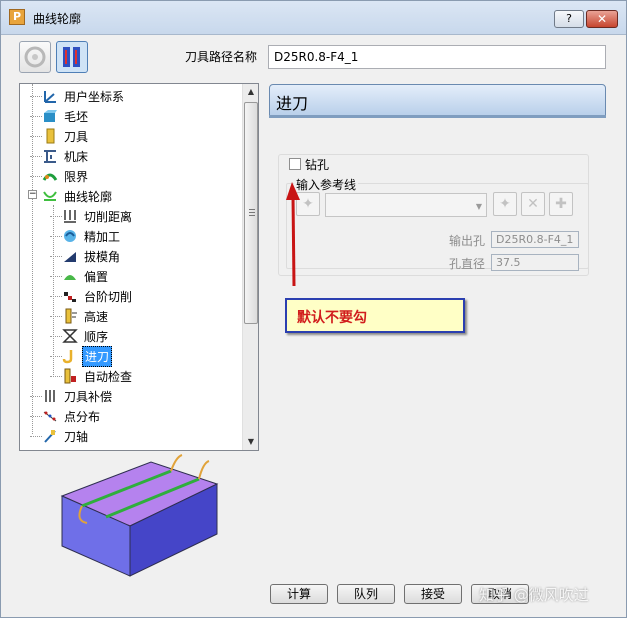 The height and width of the screenshot is (618, 627). I want to click on tree-item-label: 曲线轮廓, so click(88, 196).